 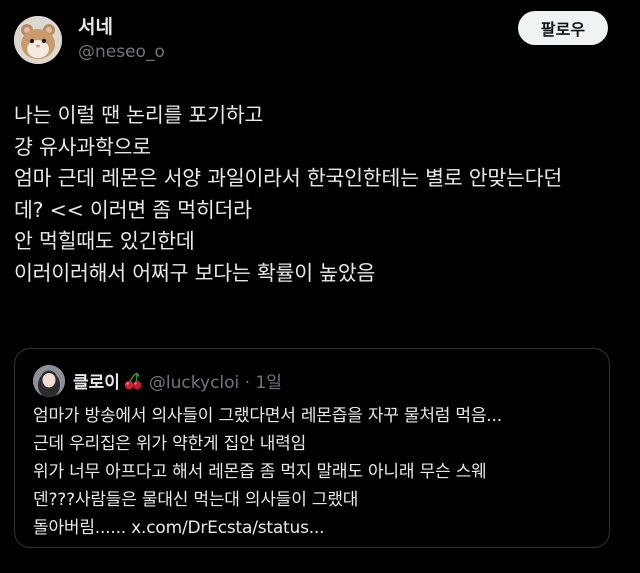 What do you see at coordinates (96, 383) in the screenshot?
I see `quote-author-name: 클로이` at bounding box center [96, 383].